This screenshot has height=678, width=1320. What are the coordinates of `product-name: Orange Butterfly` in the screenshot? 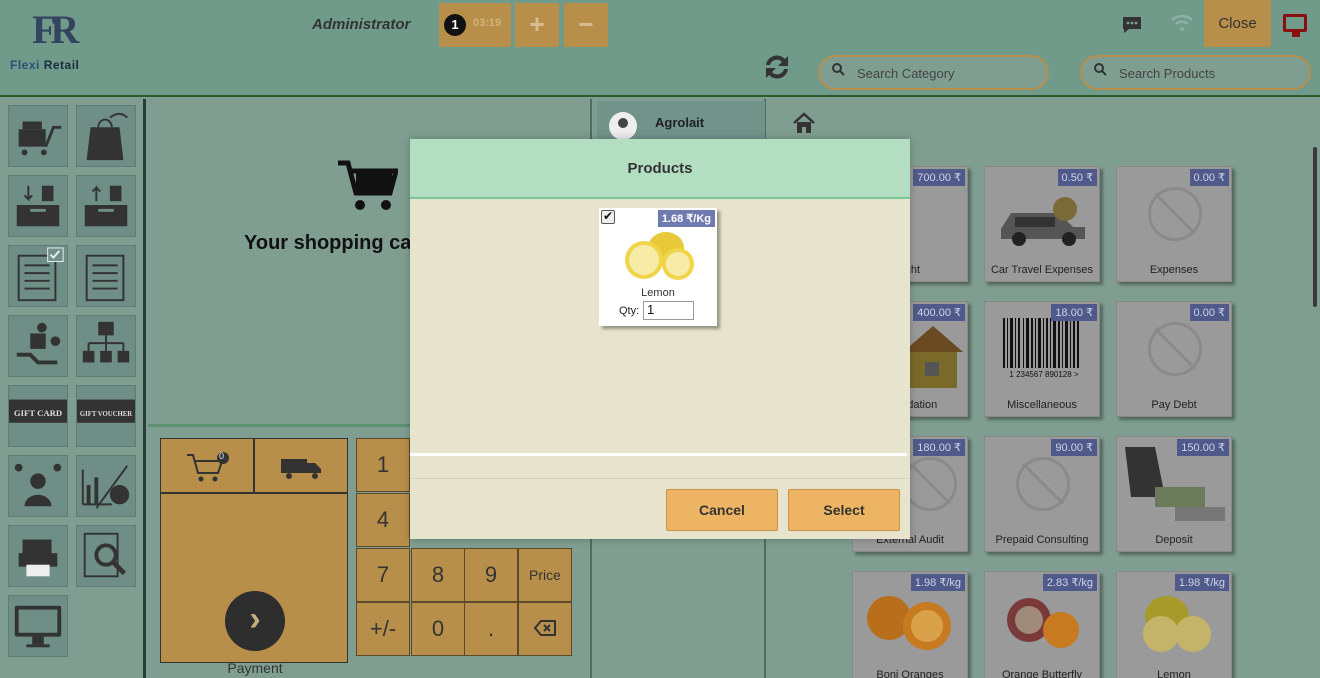 It's located at (1042, 673).